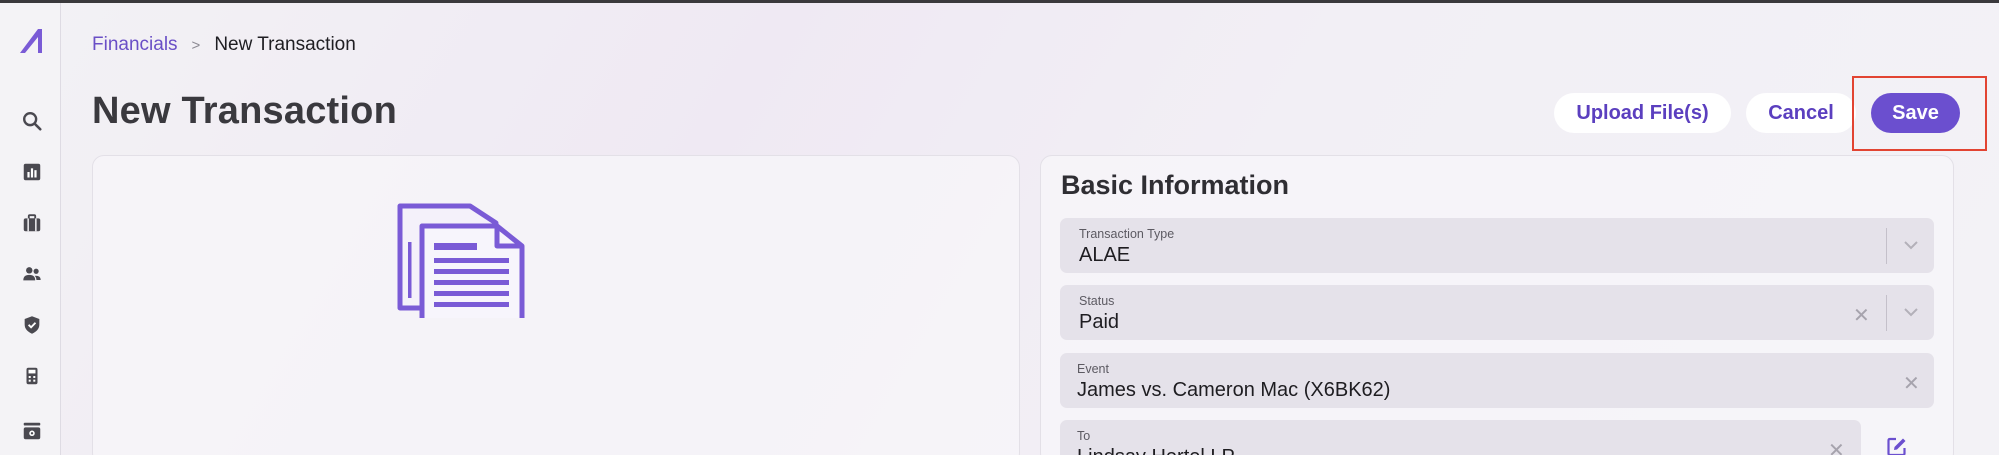 The image size is (1999, 455). Describe the element at coordinates (1801, 113) in the screenshot. I see `cancel-button: Cancel` at that location.